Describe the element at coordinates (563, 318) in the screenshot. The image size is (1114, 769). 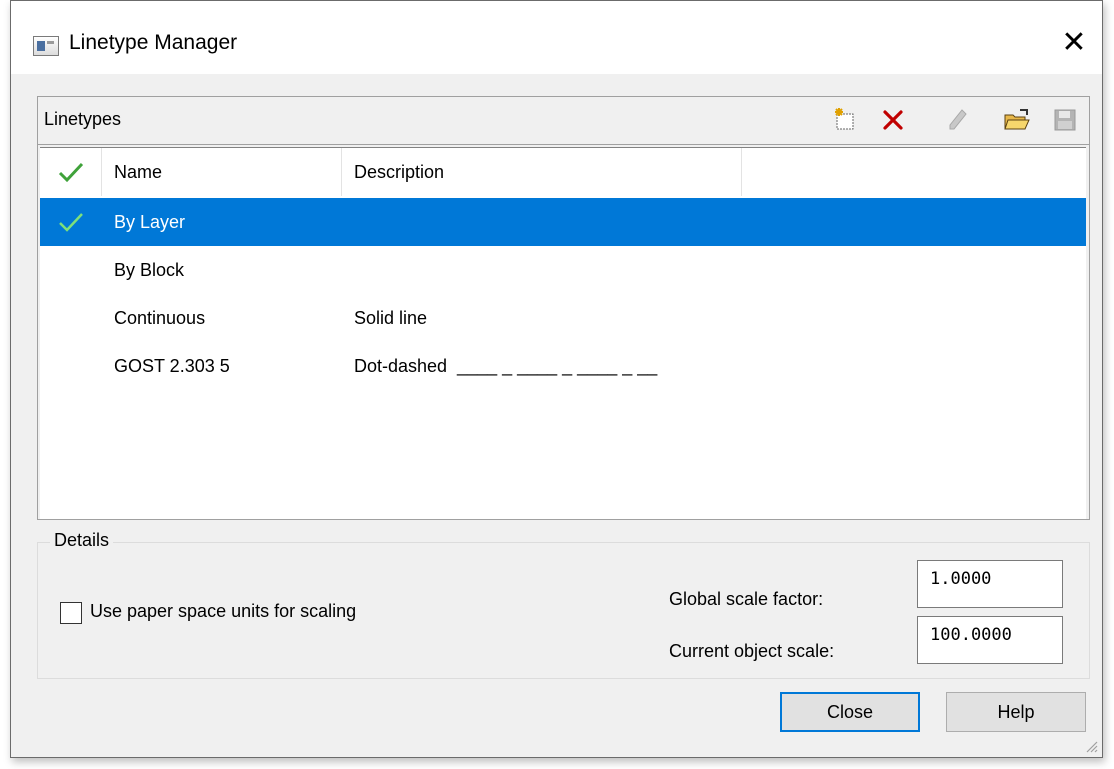
I see `linetype-row: Continuous Solid line` at that location.